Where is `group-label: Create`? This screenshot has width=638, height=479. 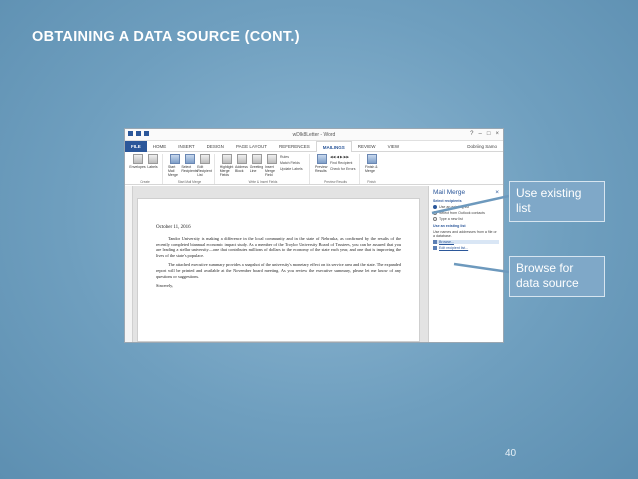 group-label: Create is located at coordinates (145, 182).